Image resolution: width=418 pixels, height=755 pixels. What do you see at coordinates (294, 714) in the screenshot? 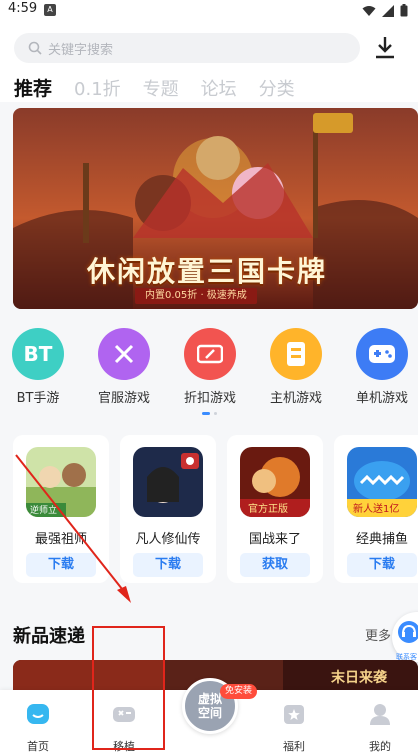
I see `gift-star-icon` at bounding box center [294, 714].